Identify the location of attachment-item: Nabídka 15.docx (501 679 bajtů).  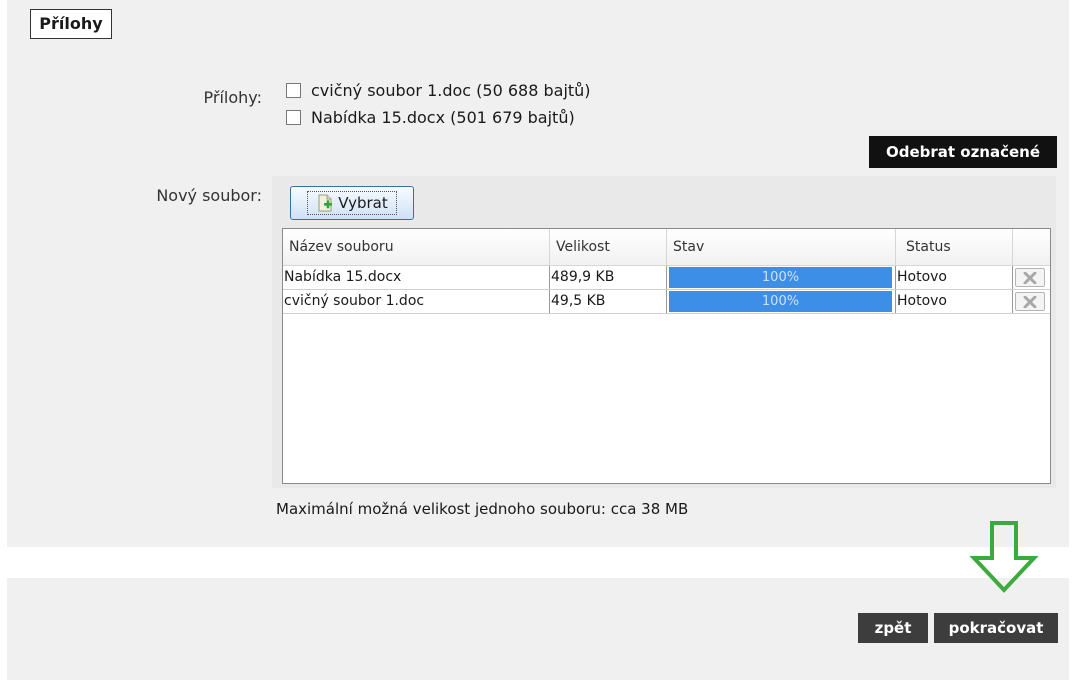
(430, 117).